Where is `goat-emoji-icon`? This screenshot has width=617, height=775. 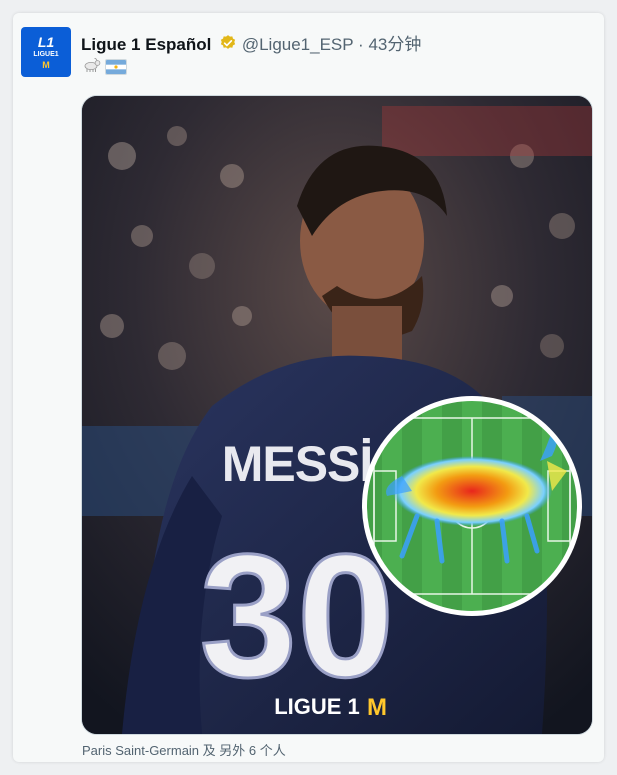 goat-emoji-icon is located at coordinates (92, 66).